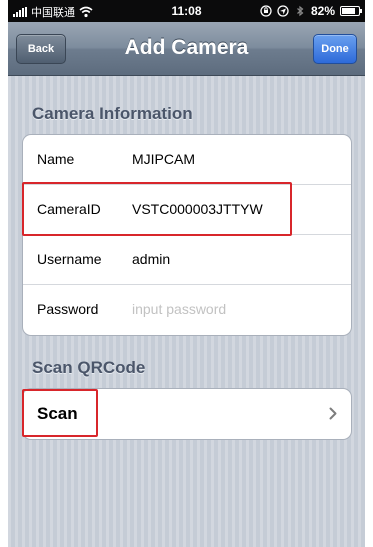  What do you see at coordinates (112, 113) in the screenshot?
I see `camera-info-header: Camera Information` at bounding box center [112, 113].